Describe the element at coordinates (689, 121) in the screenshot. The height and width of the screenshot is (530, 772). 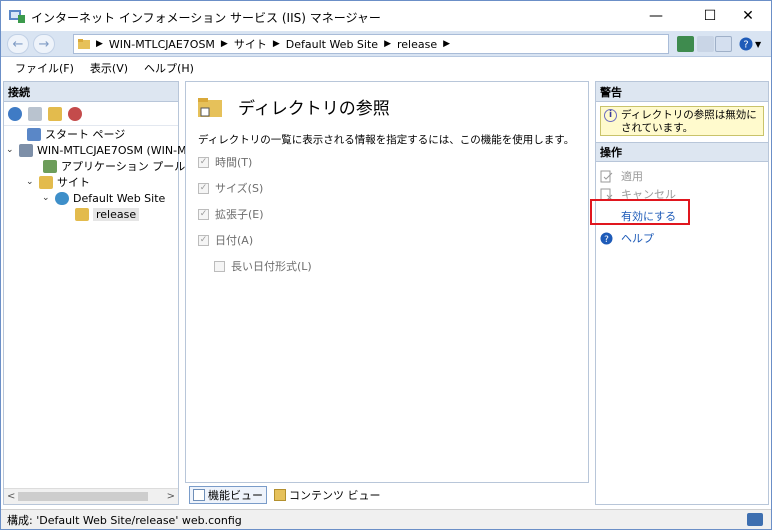
I see `alert-text: ディレクトリの参照は無効にされています。` at that location.